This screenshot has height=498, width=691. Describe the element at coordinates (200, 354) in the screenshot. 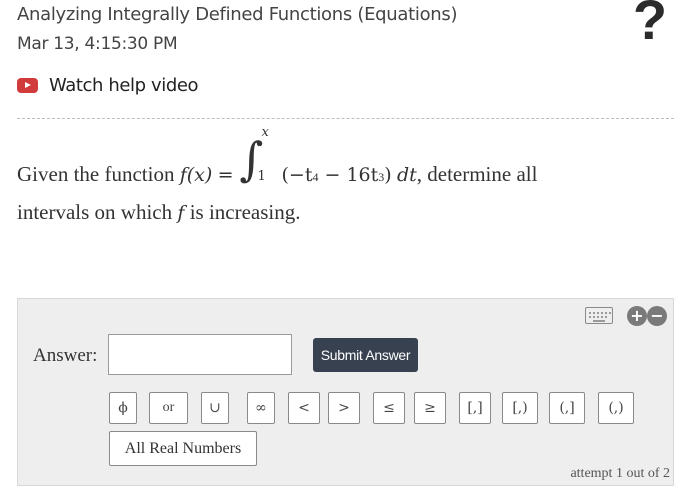

I see `answer-input` at that location.